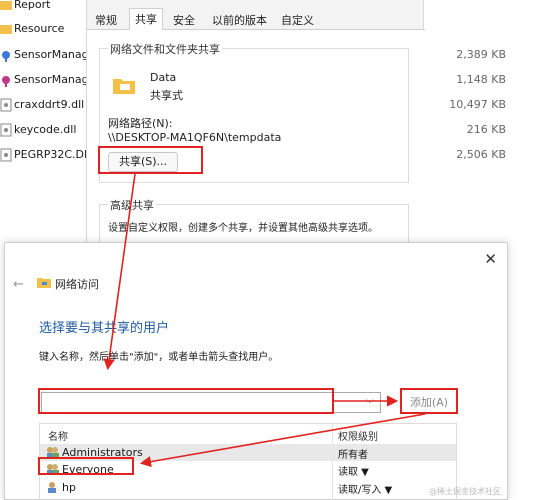  Describe the element at coordinates (166, 95) in the screenshot. I see `folder-share-status: 共享式` at that location.